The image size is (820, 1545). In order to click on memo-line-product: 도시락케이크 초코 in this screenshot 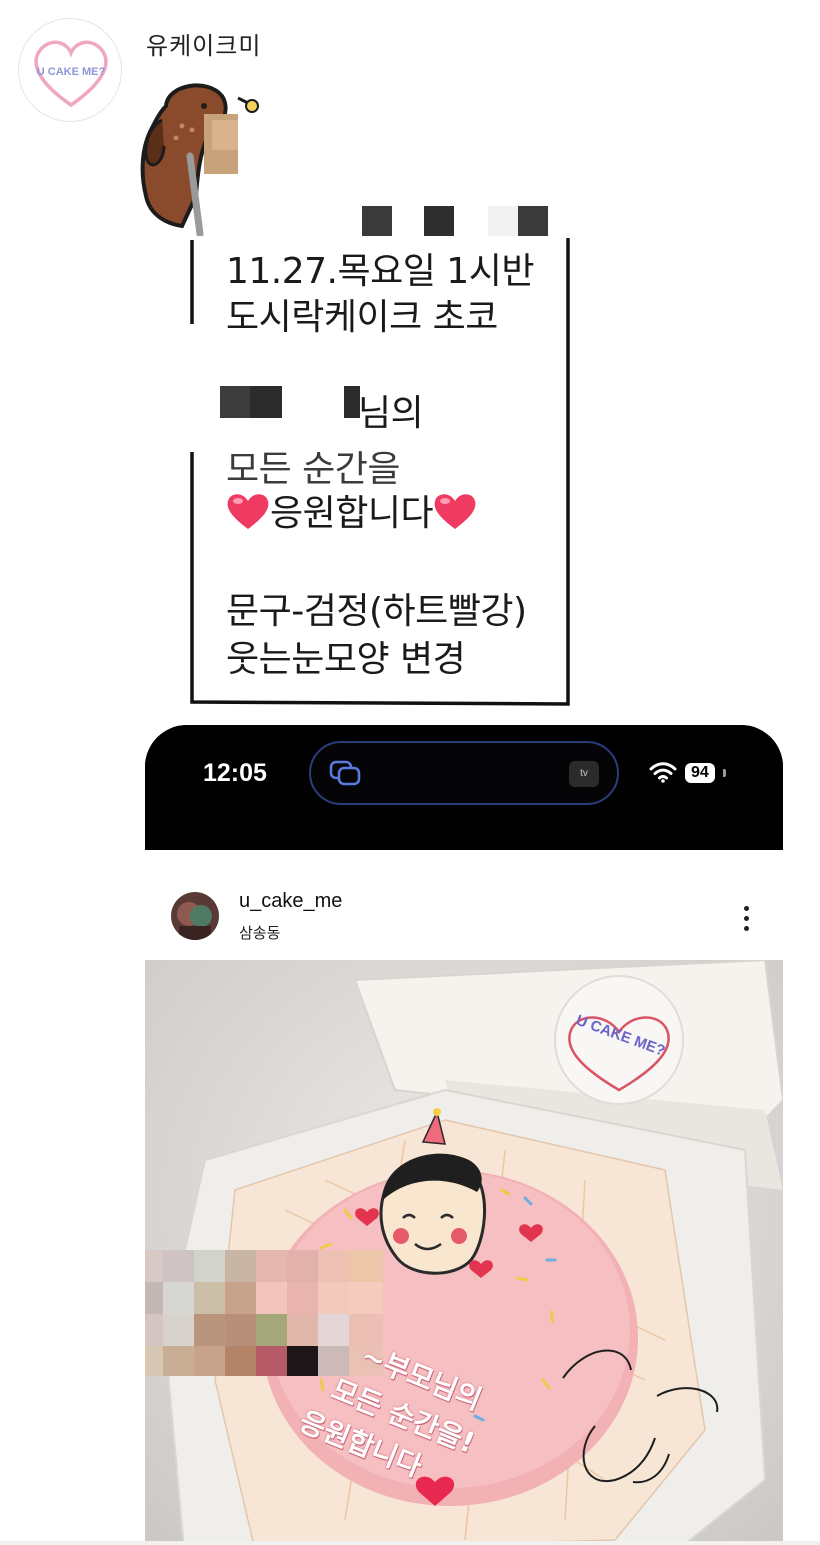, I will do `click(362, 317)`.